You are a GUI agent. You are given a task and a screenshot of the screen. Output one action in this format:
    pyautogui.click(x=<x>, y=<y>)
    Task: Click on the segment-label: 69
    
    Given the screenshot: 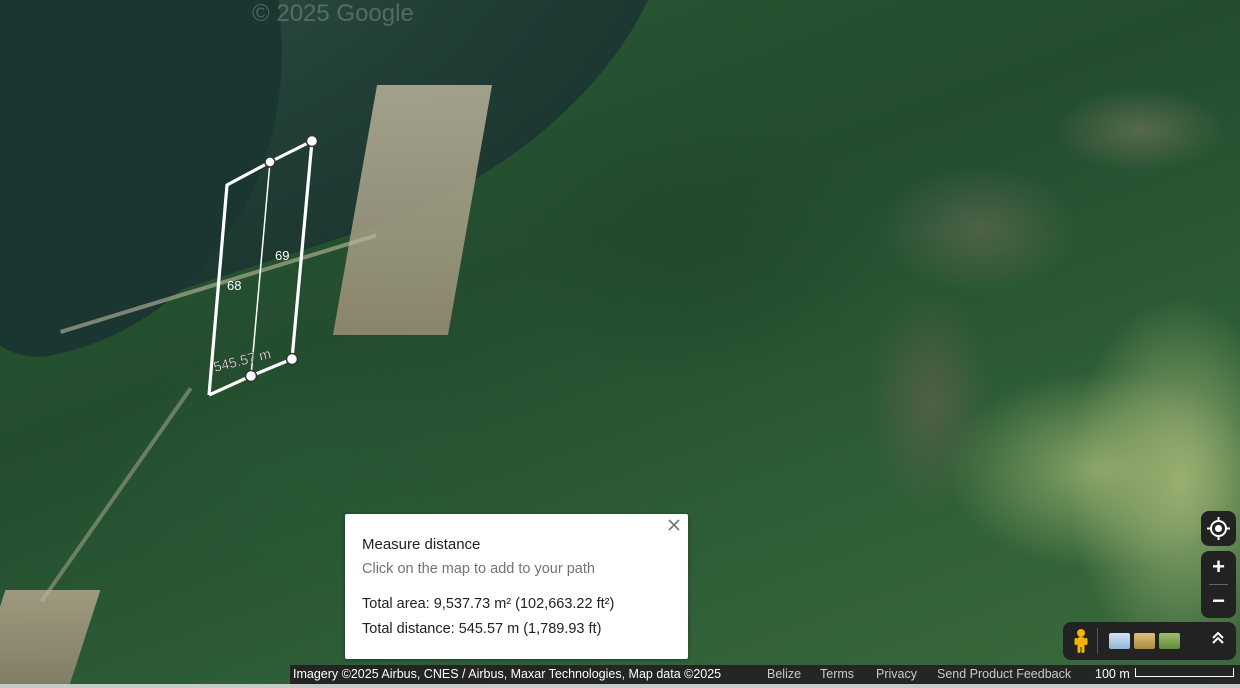 What is the action you would take?
    pyautogui.click(x=282, y=255)
    